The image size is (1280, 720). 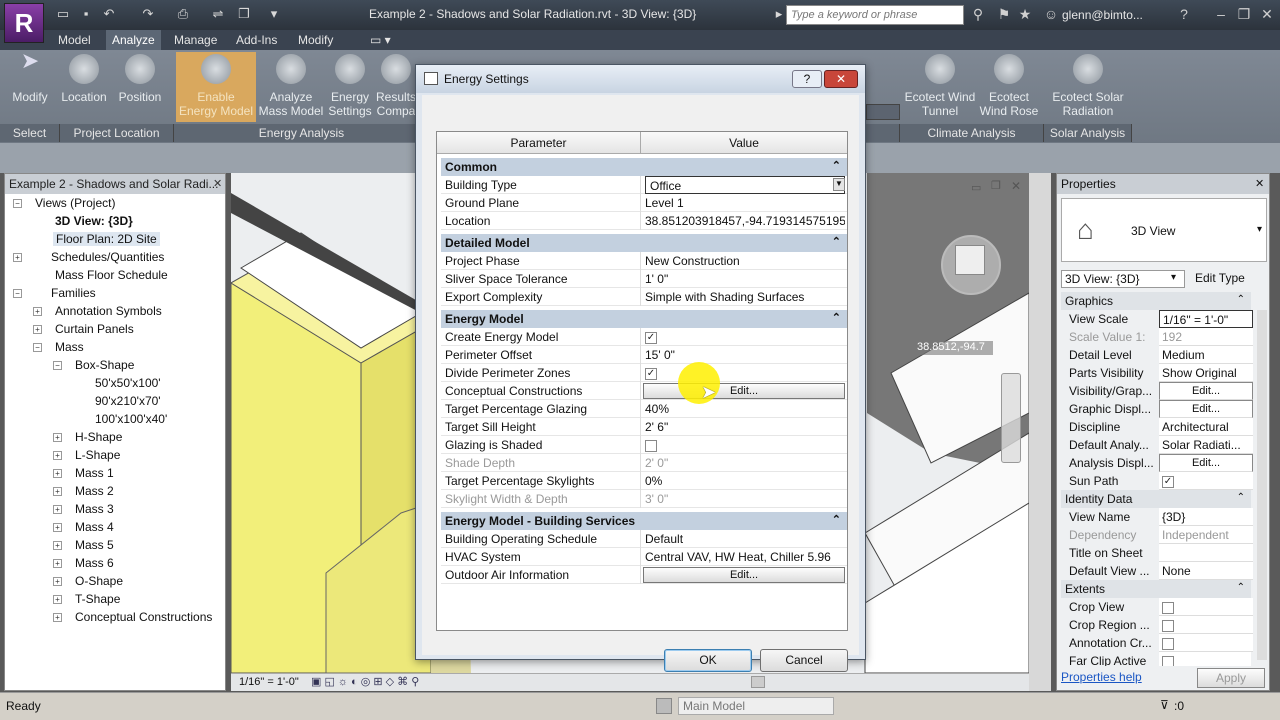 What do you see at coordinates (644, 279) in the screenshot?
I see `row-sliver-space-tolerance: Sliver Space Tolerance 1' 0"` at bounding box center [644, 279].